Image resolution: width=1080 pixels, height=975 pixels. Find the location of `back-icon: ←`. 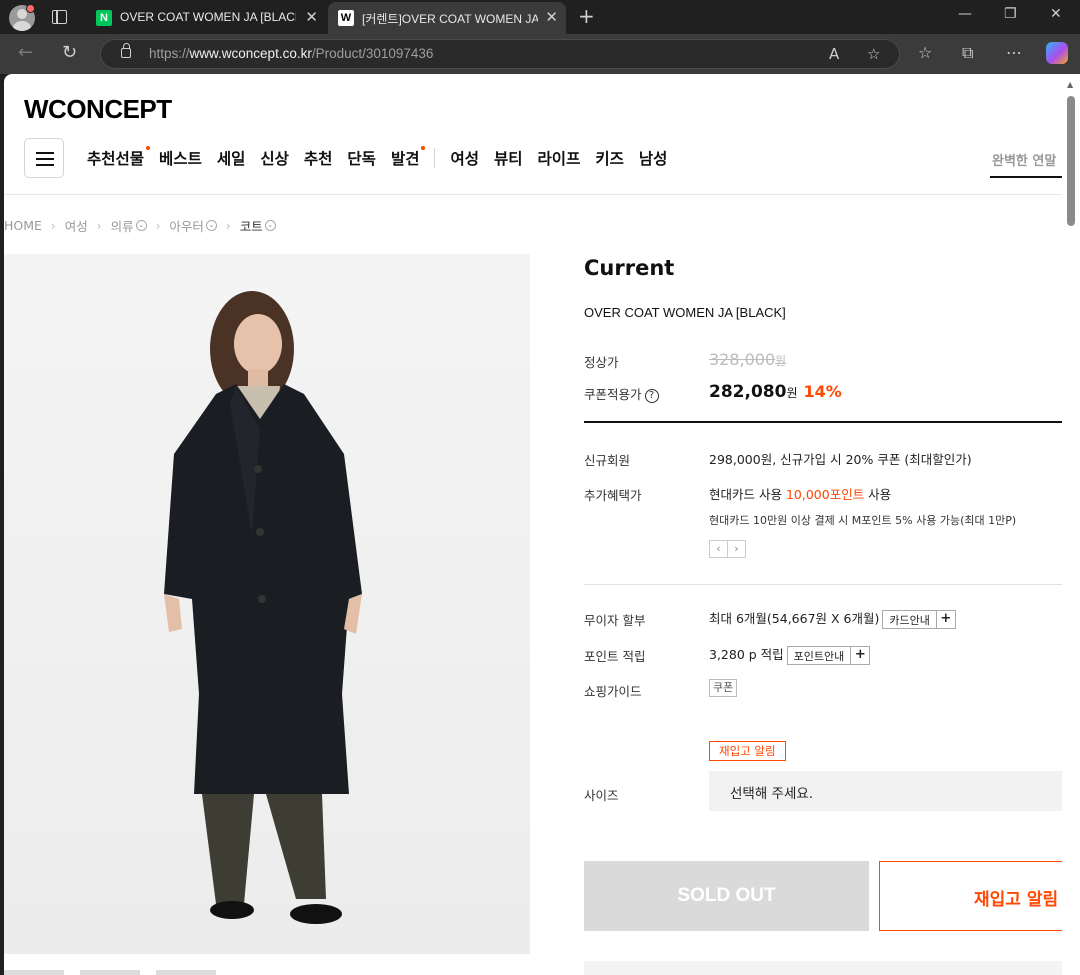

back-icon: ← is located at coordinates (25, 52).